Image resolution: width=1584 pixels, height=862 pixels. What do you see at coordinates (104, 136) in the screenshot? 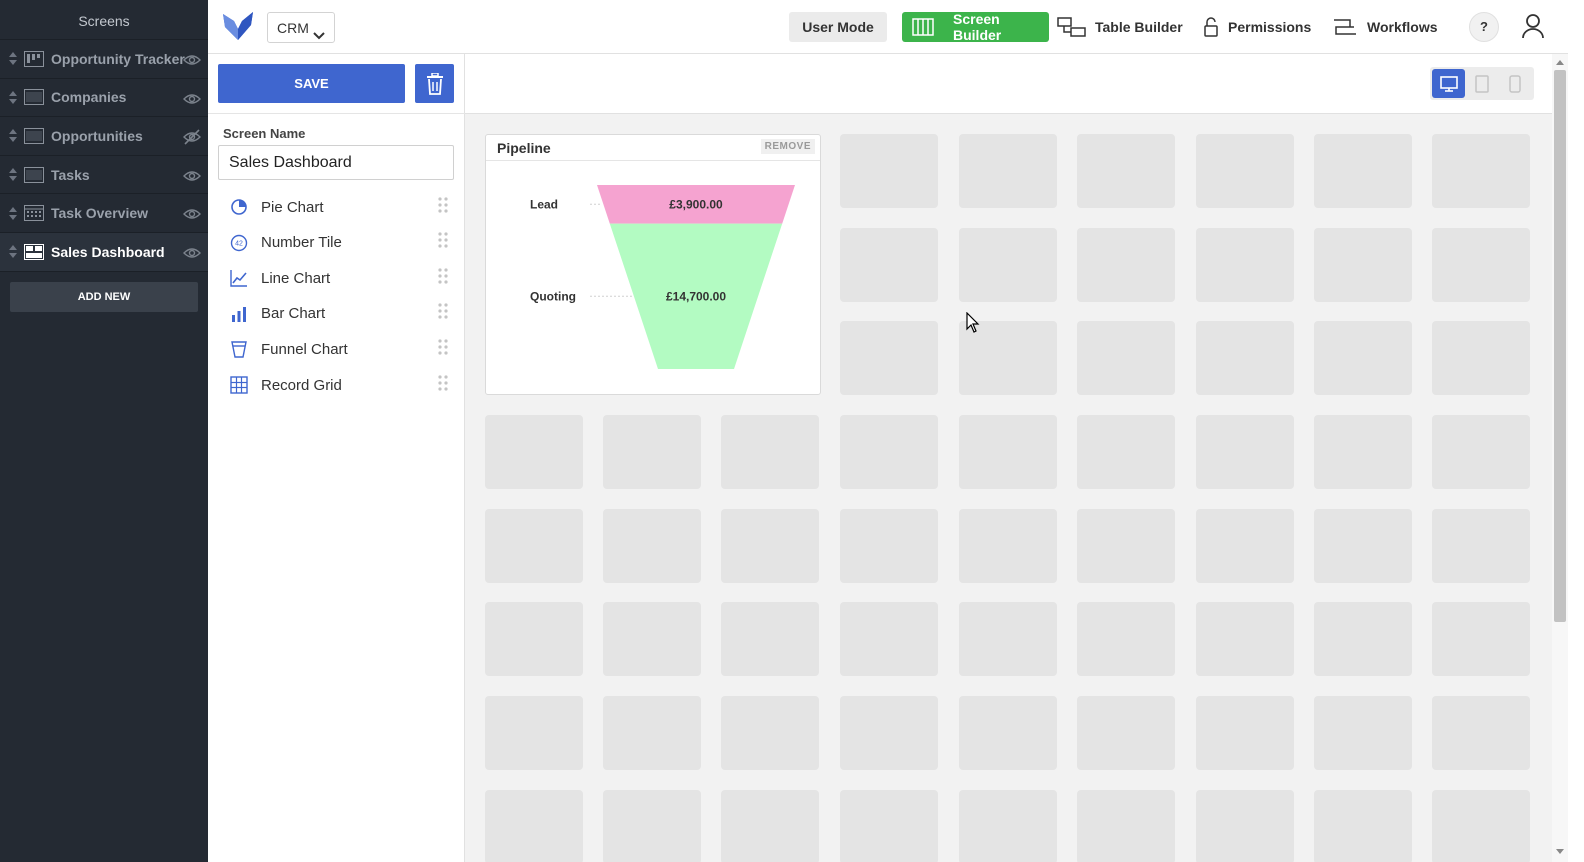
I see `sidebar-item-opportunities: Opportunities` at bounding box center [104, 136].